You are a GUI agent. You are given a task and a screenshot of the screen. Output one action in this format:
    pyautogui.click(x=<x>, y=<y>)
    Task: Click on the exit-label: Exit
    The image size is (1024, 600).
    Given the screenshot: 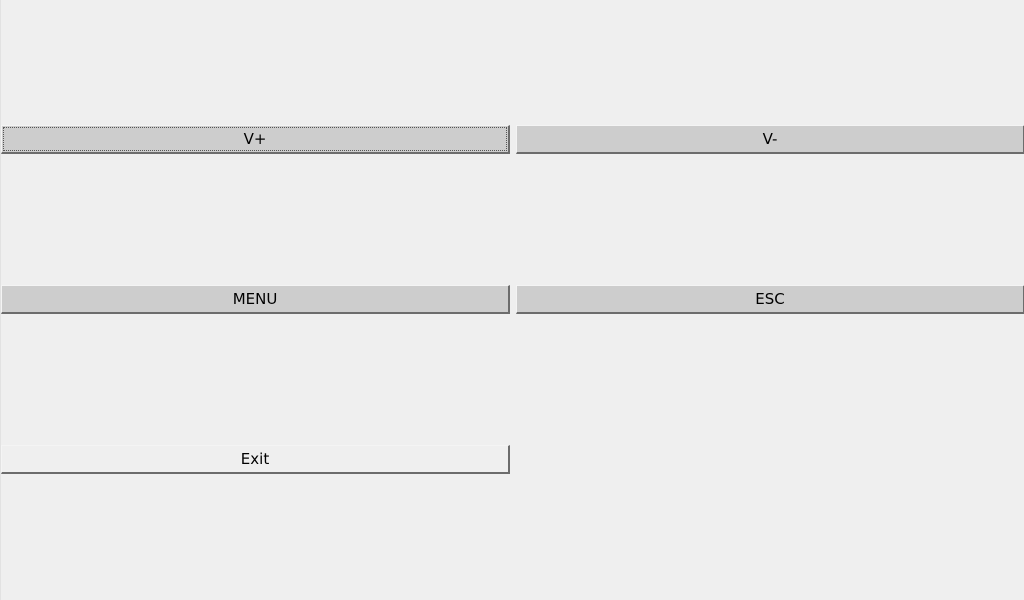 What is the action you would take?
    pyautogui.click(x=255, y=459)
    